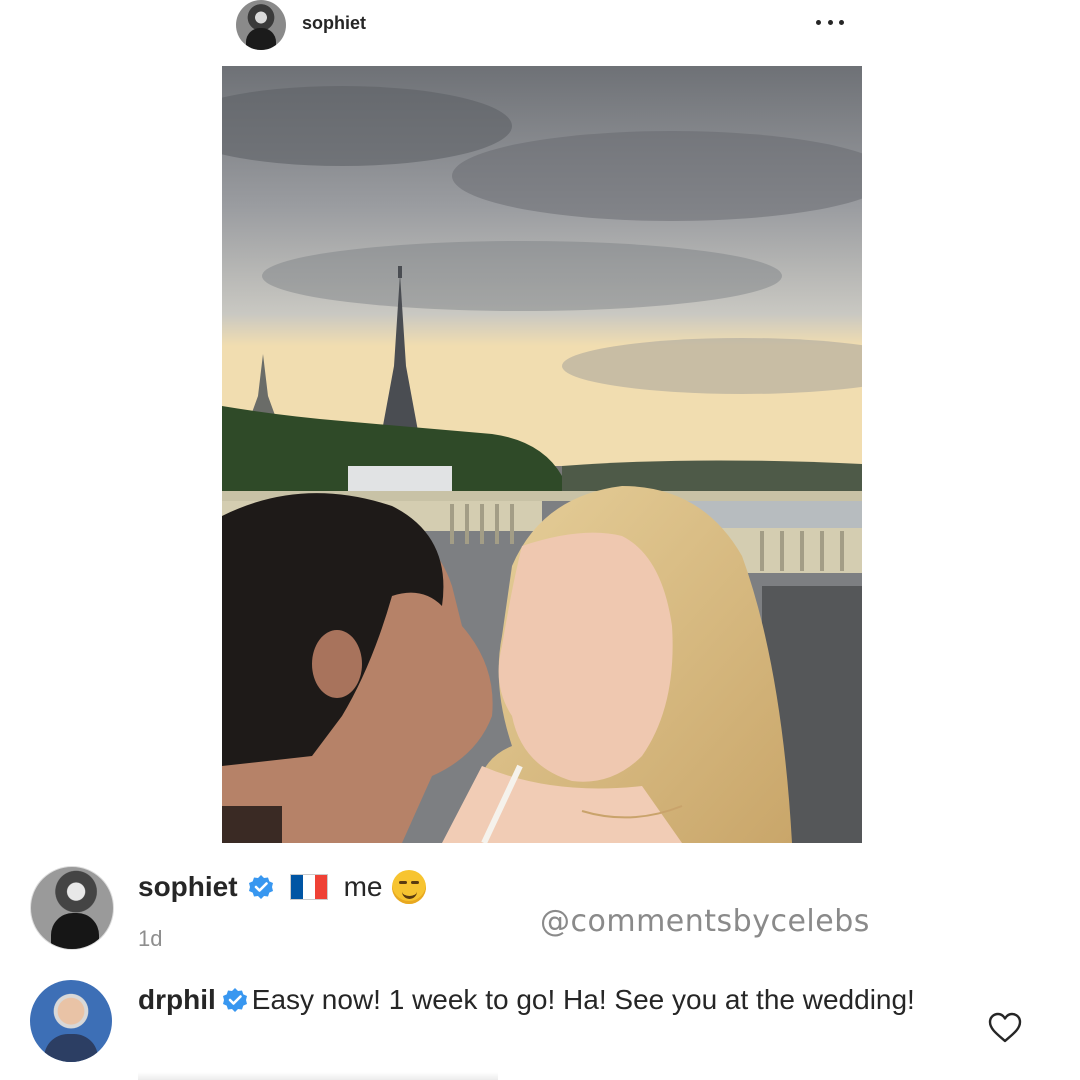 This screenshot has width=1080, height=1080. Describe the element at coordinates (177, 999) in the screenshot. I see `comment-username: drphil` at that location.